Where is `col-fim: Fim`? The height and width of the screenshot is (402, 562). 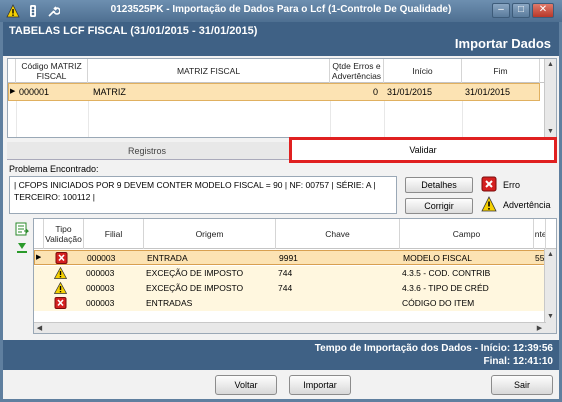 col-fim: Fim is located at coordinates (501, 71).